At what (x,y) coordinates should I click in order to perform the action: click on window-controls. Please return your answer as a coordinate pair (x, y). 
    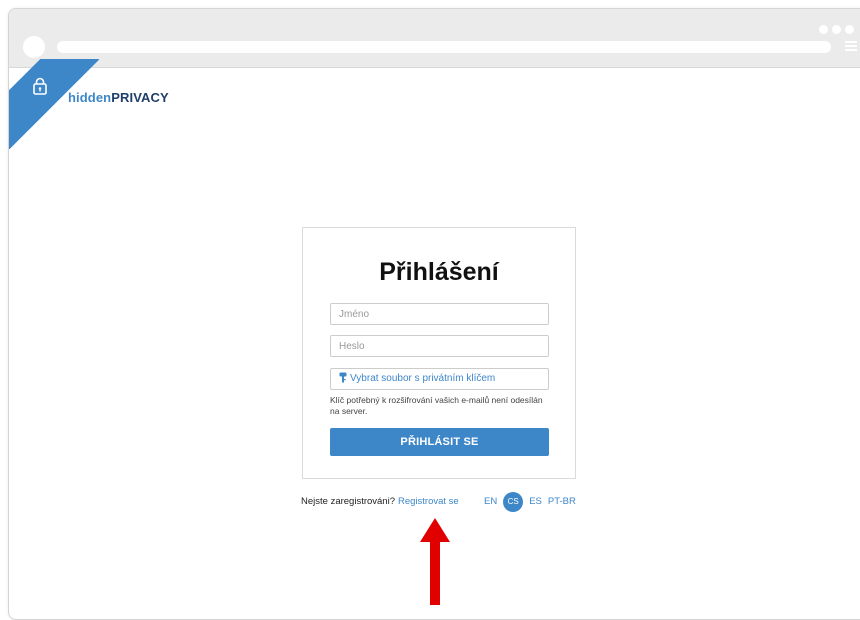
    Looking at the image, I should click on (838, 30).